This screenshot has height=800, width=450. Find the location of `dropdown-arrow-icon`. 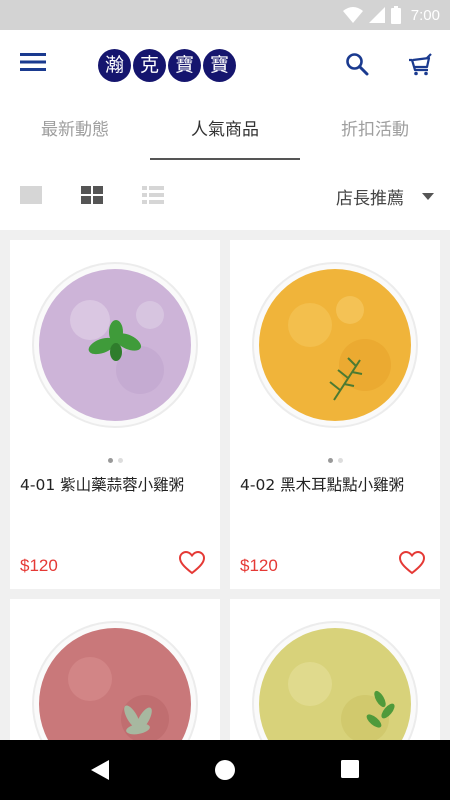

dropdown-arrow-icon is located at coordinates (428, 196).